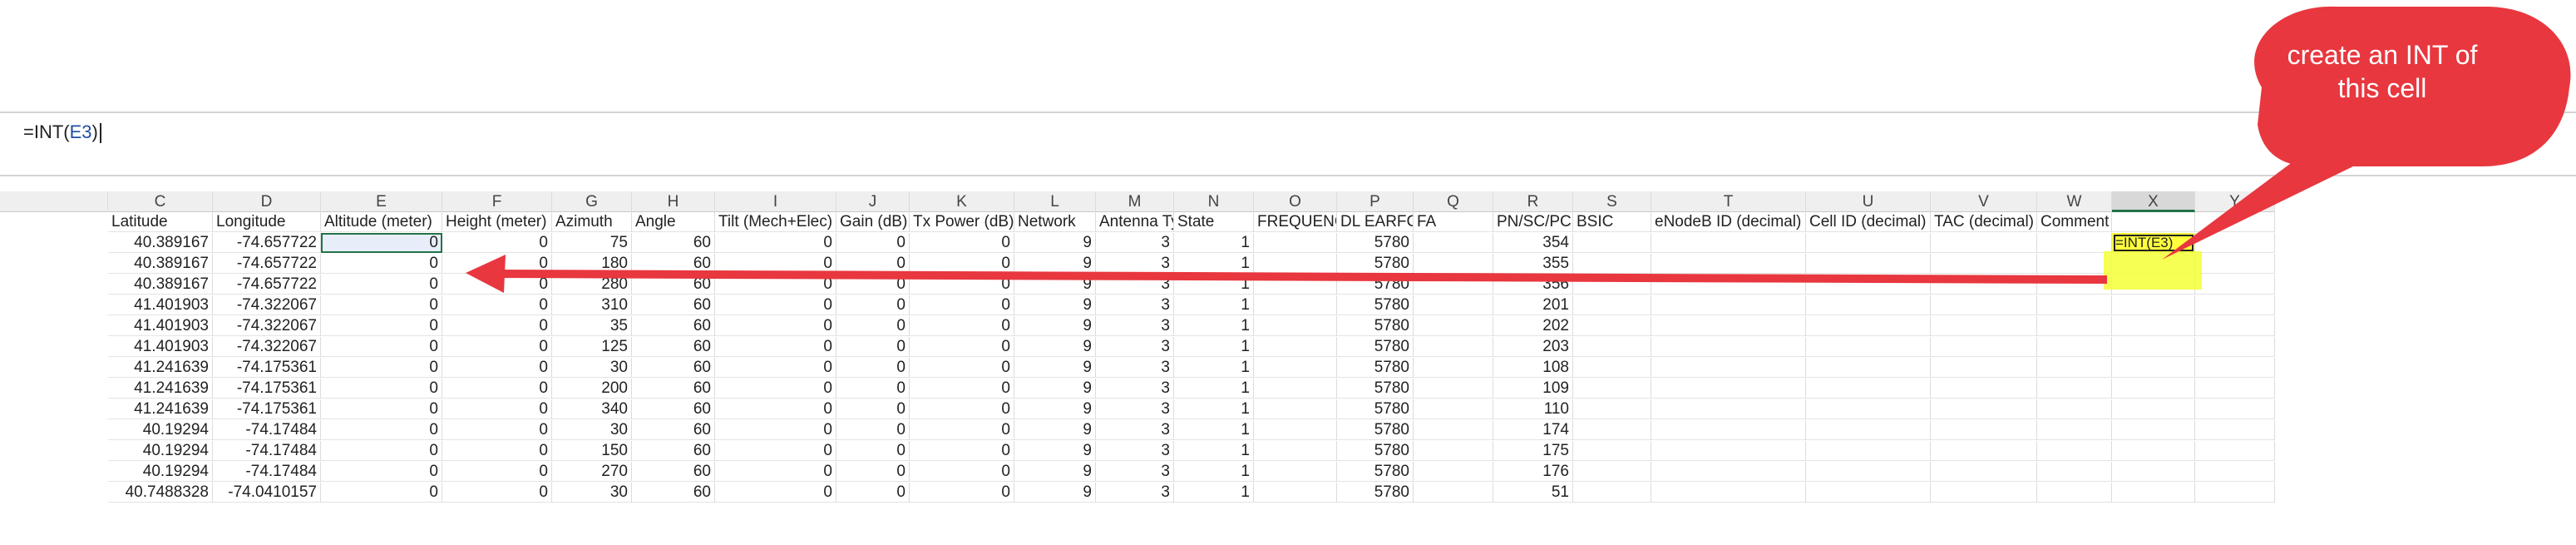 Image resolution: width=2576 pixels, height=545 pixels. I want to click on cell-f-9: 0, so click(497, 368).